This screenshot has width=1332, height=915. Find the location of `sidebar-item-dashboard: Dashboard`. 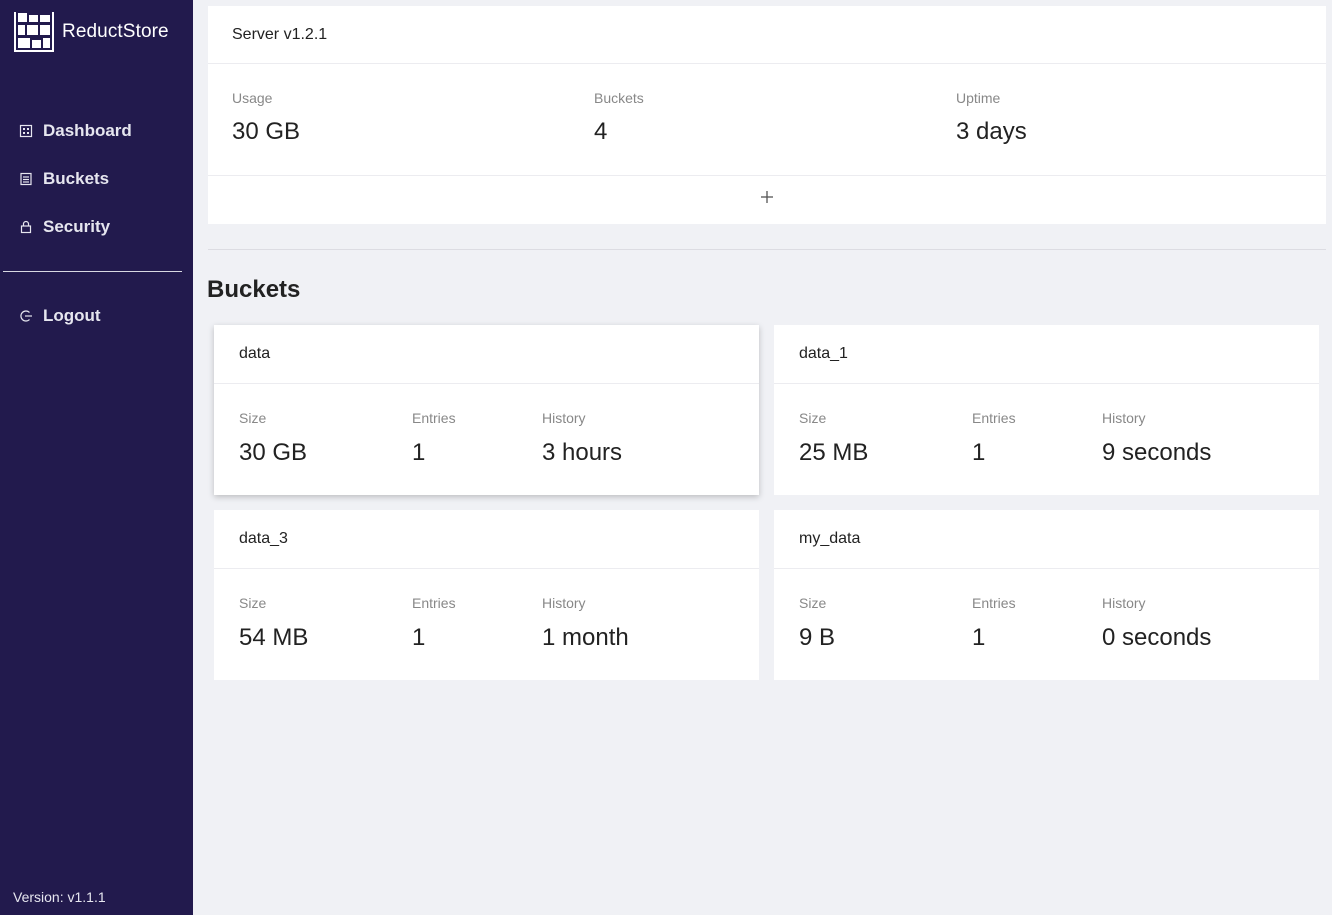

sidebar-item-dashboard: Dashboard is located at coordinates (96, 131).